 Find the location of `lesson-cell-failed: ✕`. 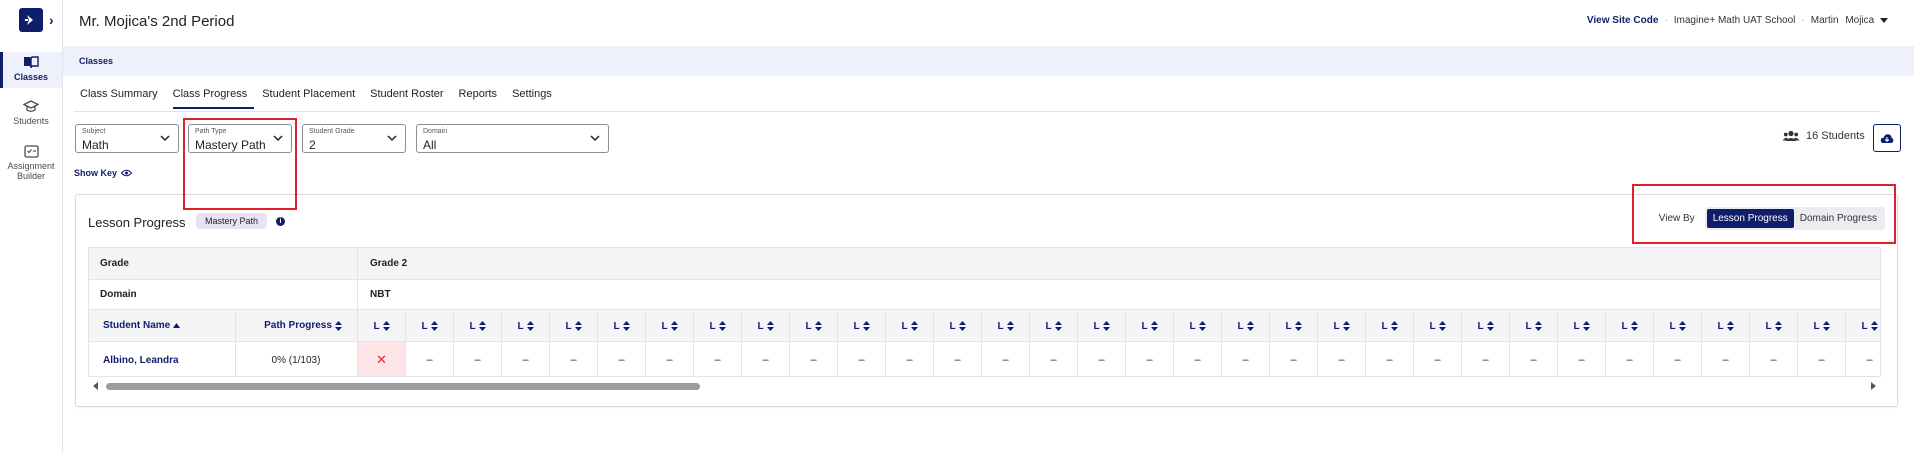

lesson-cell-failed: ✕ is located at coordinates (381, 359).